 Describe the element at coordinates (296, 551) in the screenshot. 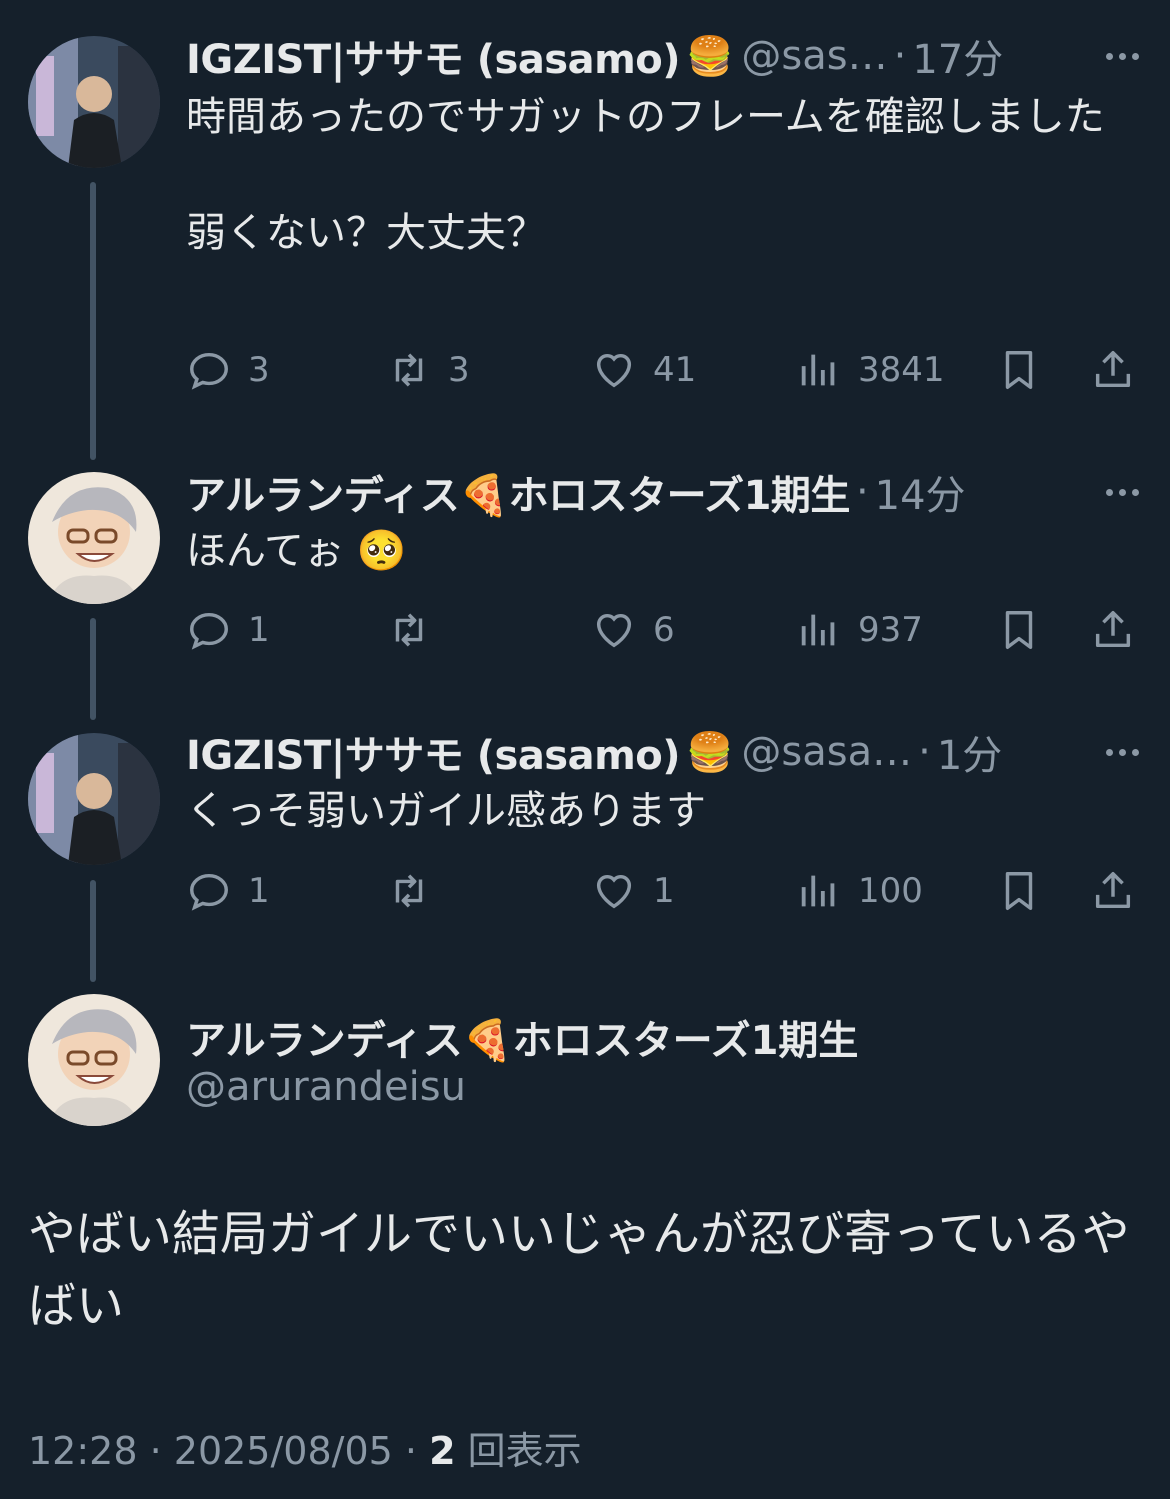

I see `tweet-text: ほんてぉ 🥺` at that location.